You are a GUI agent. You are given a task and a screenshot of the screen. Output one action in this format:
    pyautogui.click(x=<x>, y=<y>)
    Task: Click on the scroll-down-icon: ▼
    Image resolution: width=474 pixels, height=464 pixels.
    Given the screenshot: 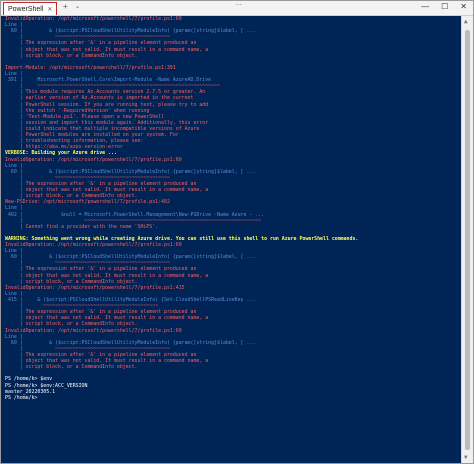 What is the action you would take?
    pyautogui.click(x=466, y=457)
    